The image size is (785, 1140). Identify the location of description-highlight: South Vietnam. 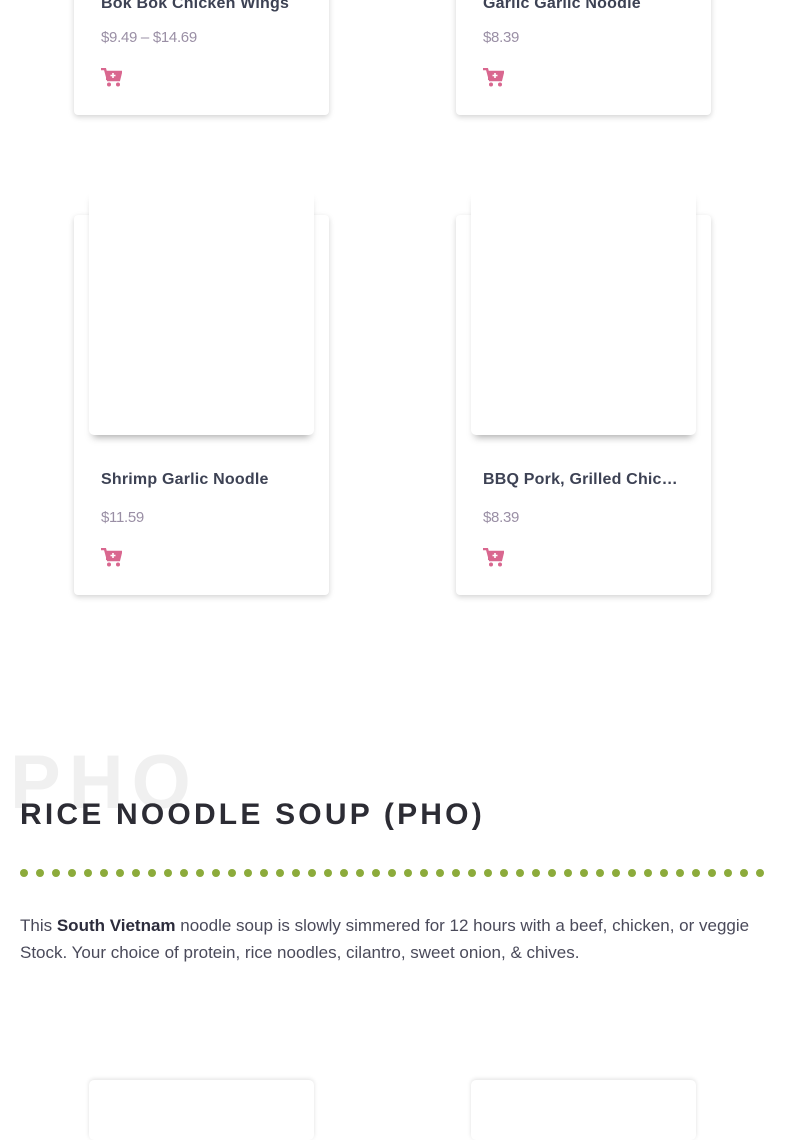
(116, 925).